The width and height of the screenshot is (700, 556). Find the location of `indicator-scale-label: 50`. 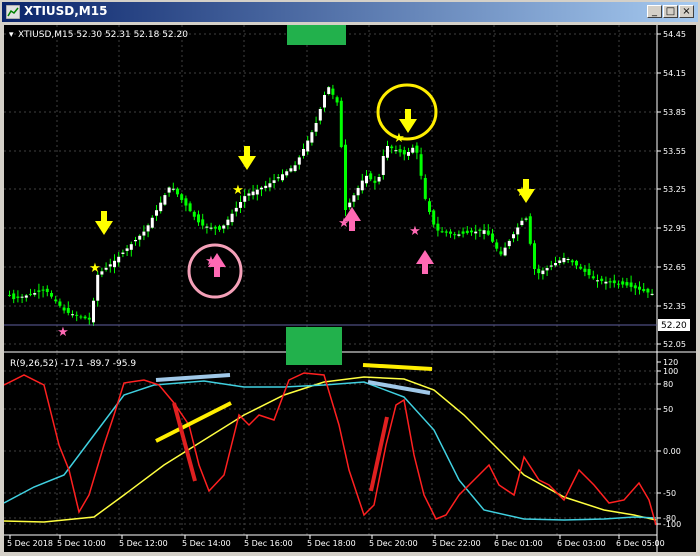

indicator-scale-label: 50 is located at coordinates (668, 409).